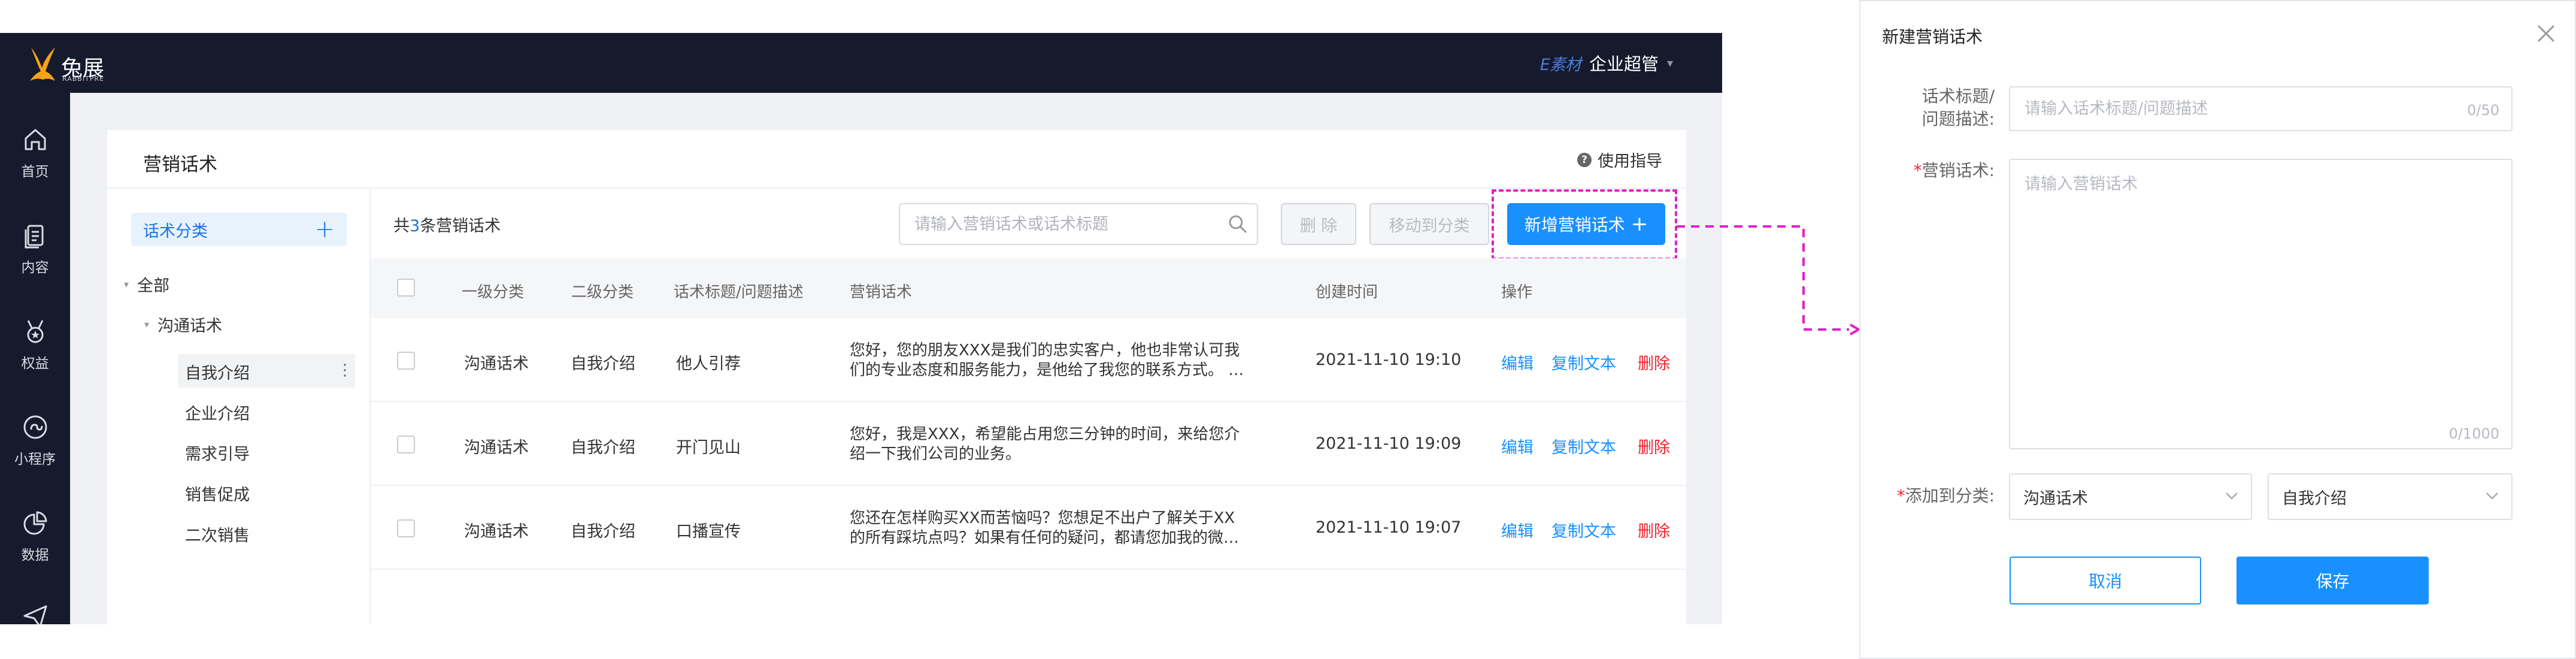 The image size is (2576, 659). I want to click on cell-title: 开门见山, so click(708, 448).